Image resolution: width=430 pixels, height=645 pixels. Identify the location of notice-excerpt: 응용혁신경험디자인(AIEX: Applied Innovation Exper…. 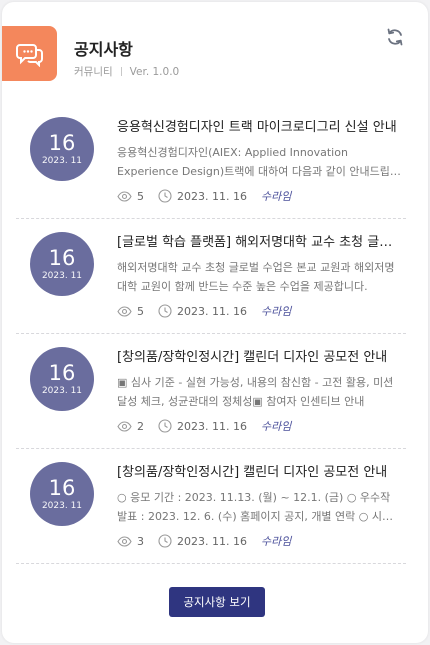
(259, 162).